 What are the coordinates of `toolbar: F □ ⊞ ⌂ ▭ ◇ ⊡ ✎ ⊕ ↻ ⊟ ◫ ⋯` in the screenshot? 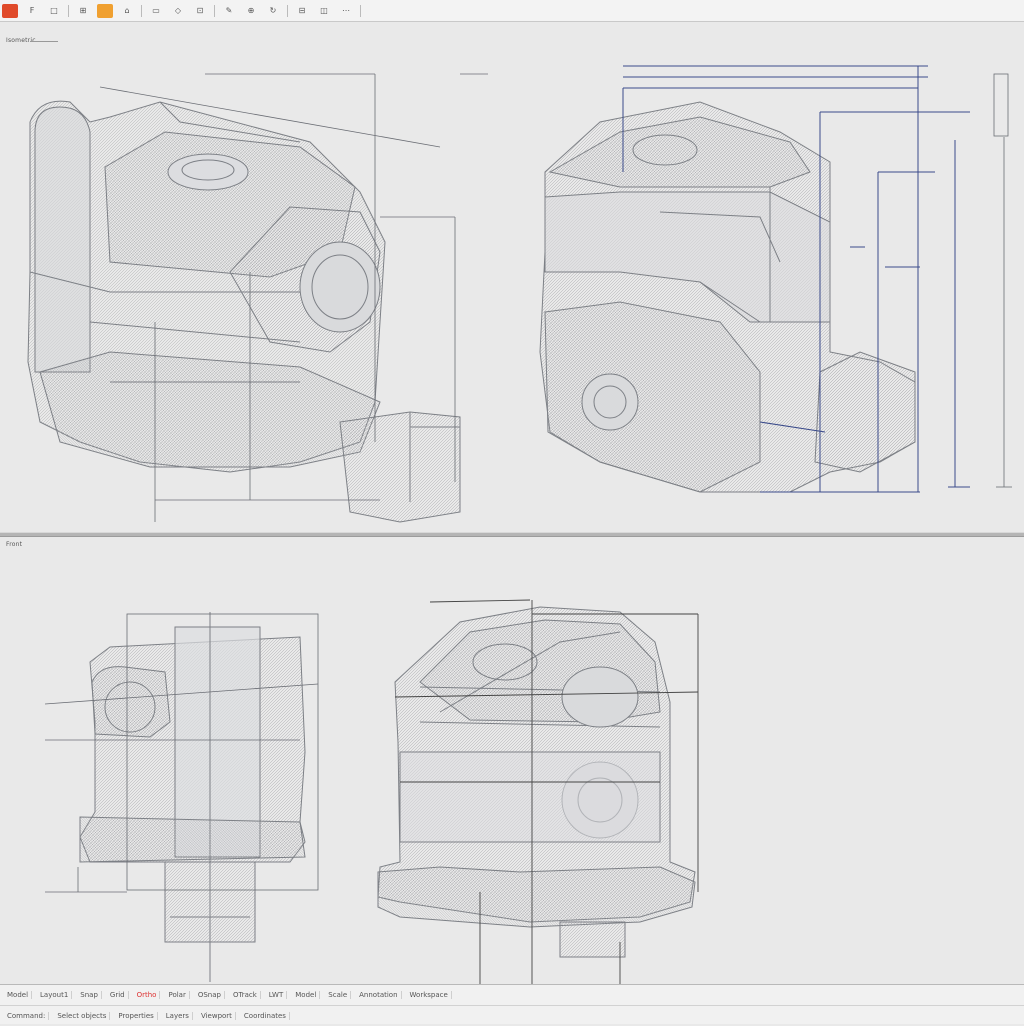 It's located at (512, 11).